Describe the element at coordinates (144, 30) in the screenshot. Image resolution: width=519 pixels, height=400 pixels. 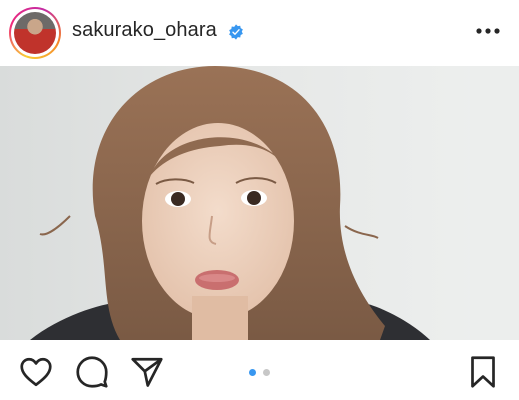
I see `username-link: sakurako_ohara` at that location.